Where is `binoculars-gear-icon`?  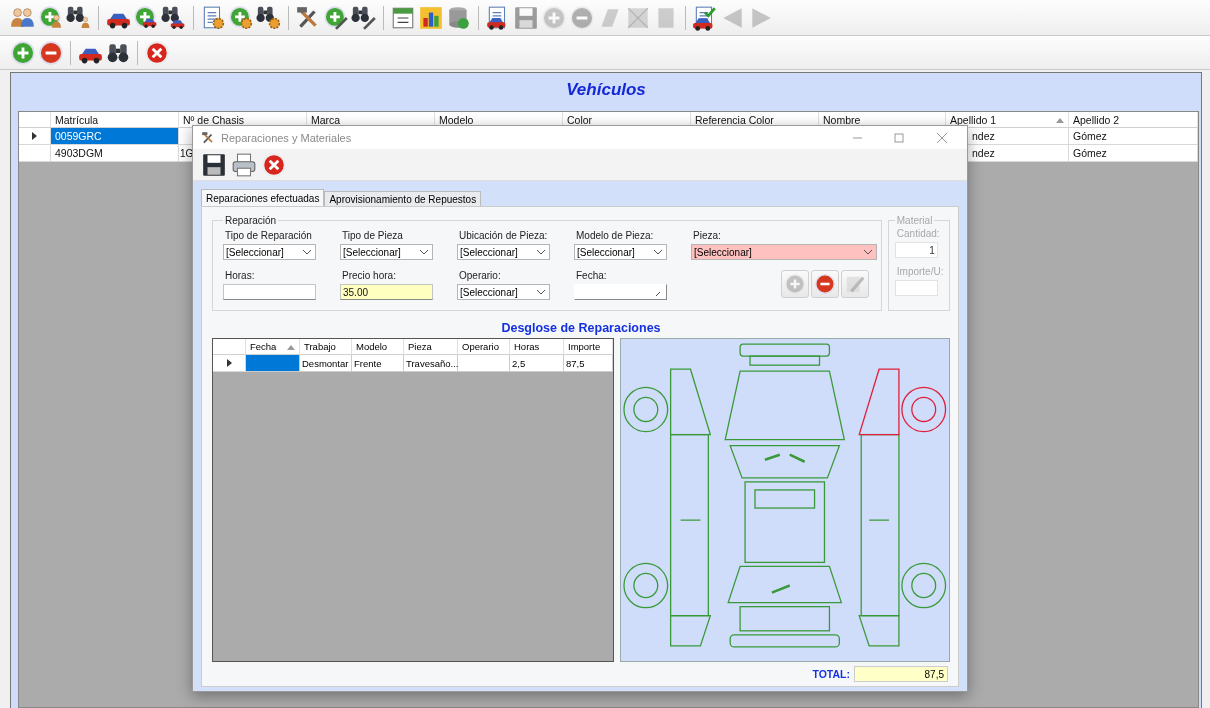
binoculars-gear-icon is located at coordinates (269, 17).